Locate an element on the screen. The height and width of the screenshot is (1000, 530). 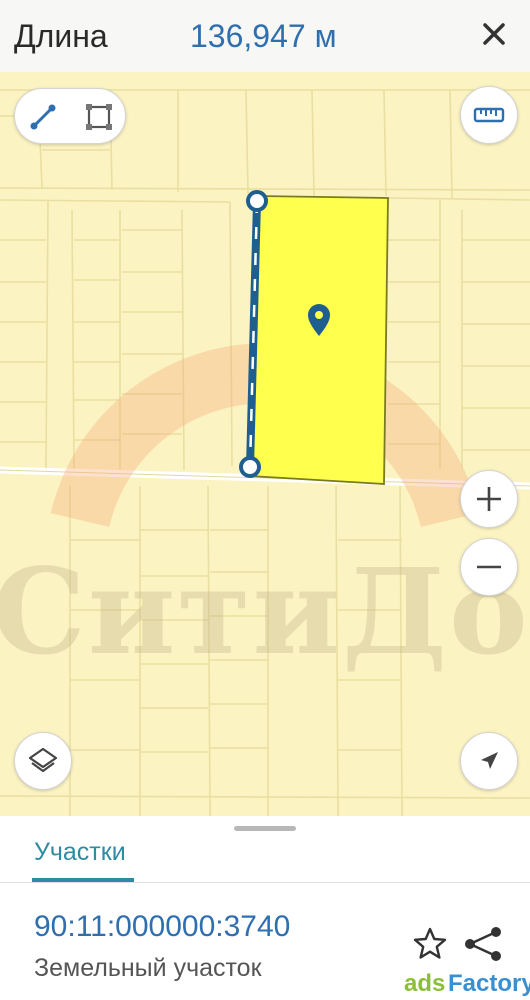
ruler-button is located at coordinates (489, 115).